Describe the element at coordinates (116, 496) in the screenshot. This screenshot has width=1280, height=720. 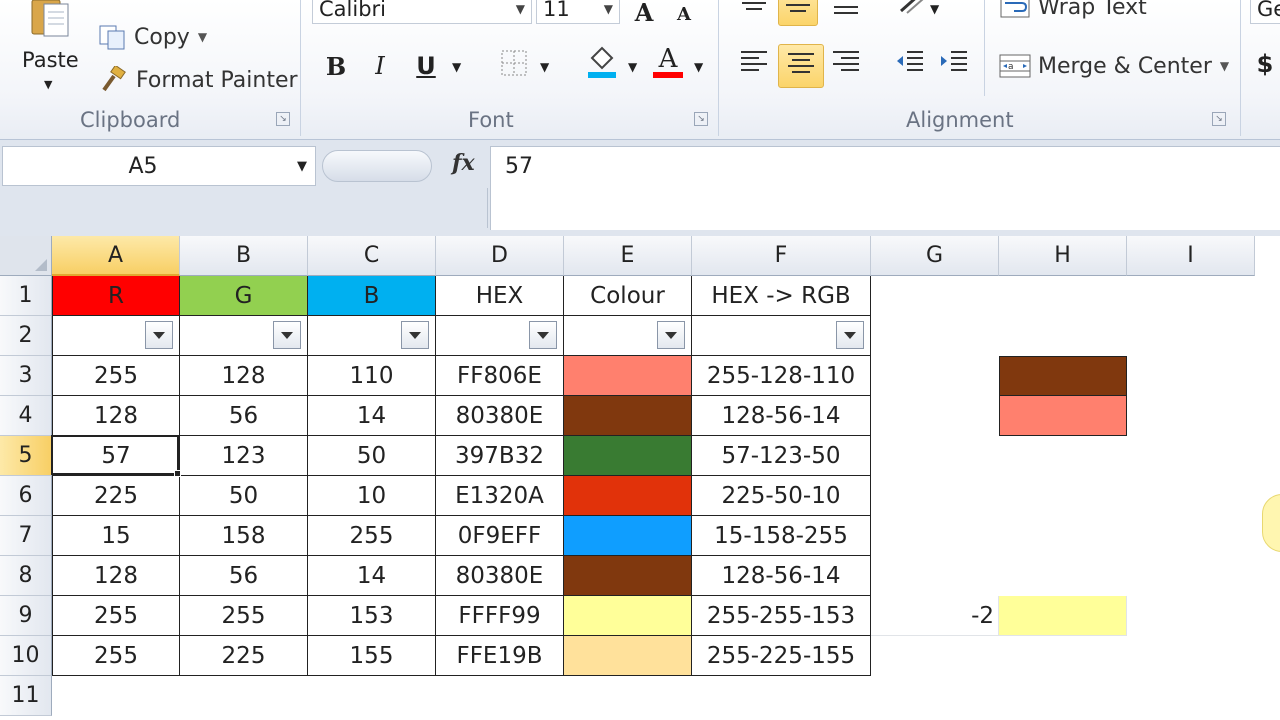
I see `cell-a6: 225` at that location.